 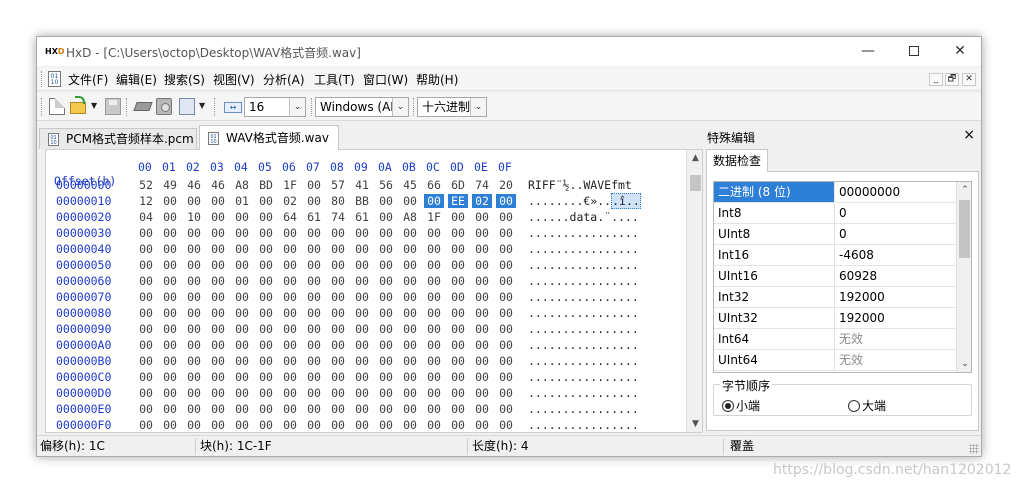 What do you see at coordinates (290, 217) in the screenshot?
I see `hex-byte: 64` at bounding box center [290, 217].